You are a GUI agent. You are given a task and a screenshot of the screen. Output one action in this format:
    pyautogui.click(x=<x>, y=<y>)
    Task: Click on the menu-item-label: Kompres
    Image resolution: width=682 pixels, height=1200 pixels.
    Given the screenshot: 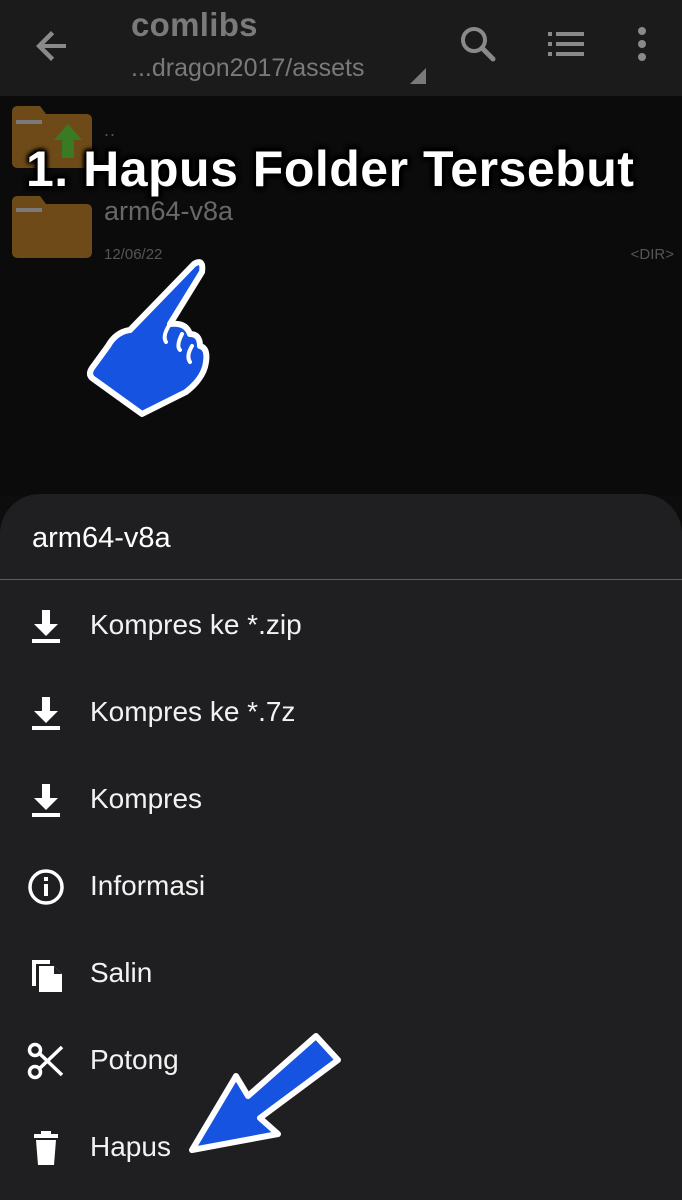 What is the action you would take?
    pyautogui.click(x=146, y=798)
    